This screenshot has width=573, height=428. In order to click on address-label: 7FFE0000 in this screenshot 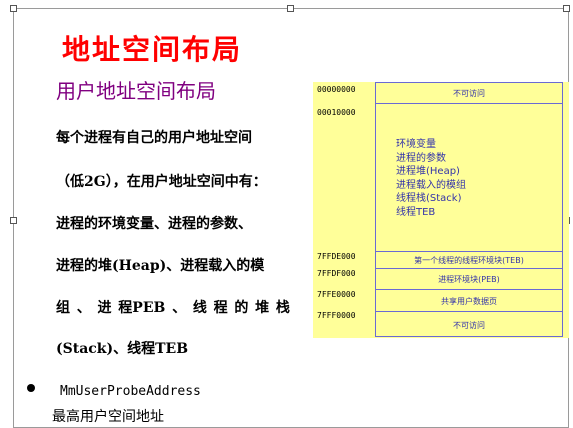, I will do `click(336, 294)`.